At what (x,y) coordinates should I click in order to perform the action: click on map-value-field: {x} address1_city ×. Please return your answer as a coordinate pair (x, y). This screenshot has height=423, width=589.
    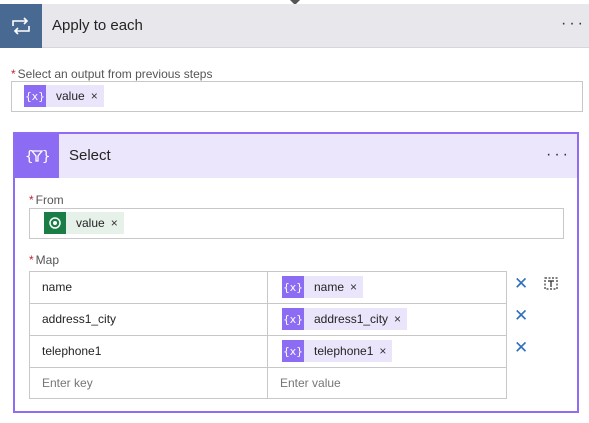
    Looking at the image, I should click on (387, 319).